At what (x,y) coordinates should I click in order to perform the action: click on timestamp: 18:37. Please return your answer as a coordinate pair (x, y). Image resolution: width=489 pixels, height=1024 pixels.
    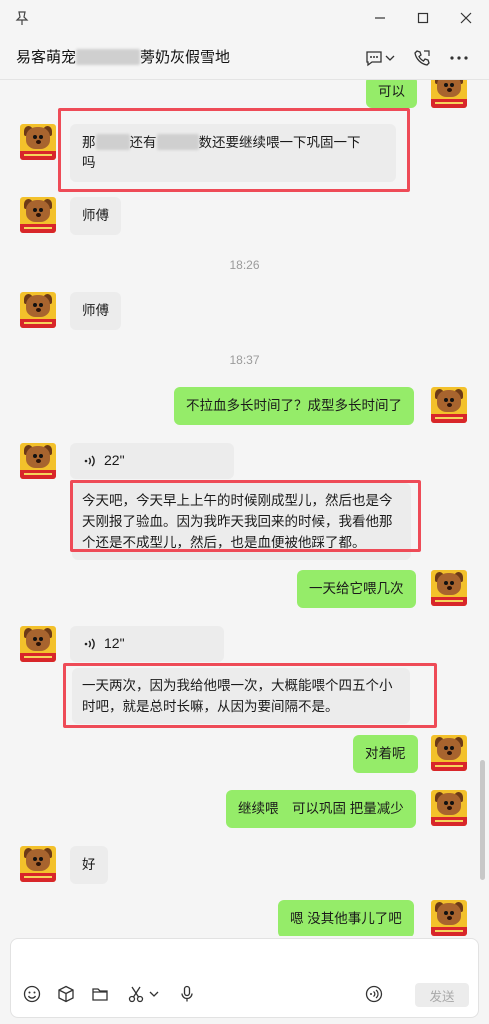
    Looking at the image, I should click on (244, 360).